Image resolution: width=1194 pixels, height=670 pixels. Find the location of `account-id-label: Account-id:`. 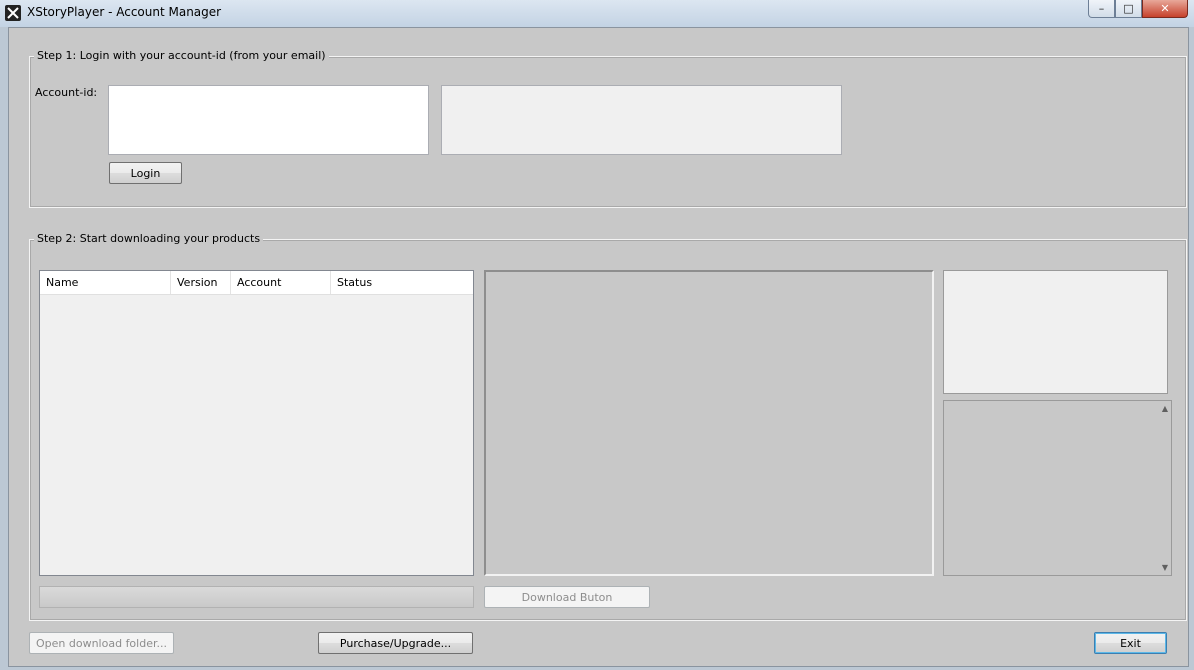

account-id-label: Account-id: is located at coordinates (66, 92).